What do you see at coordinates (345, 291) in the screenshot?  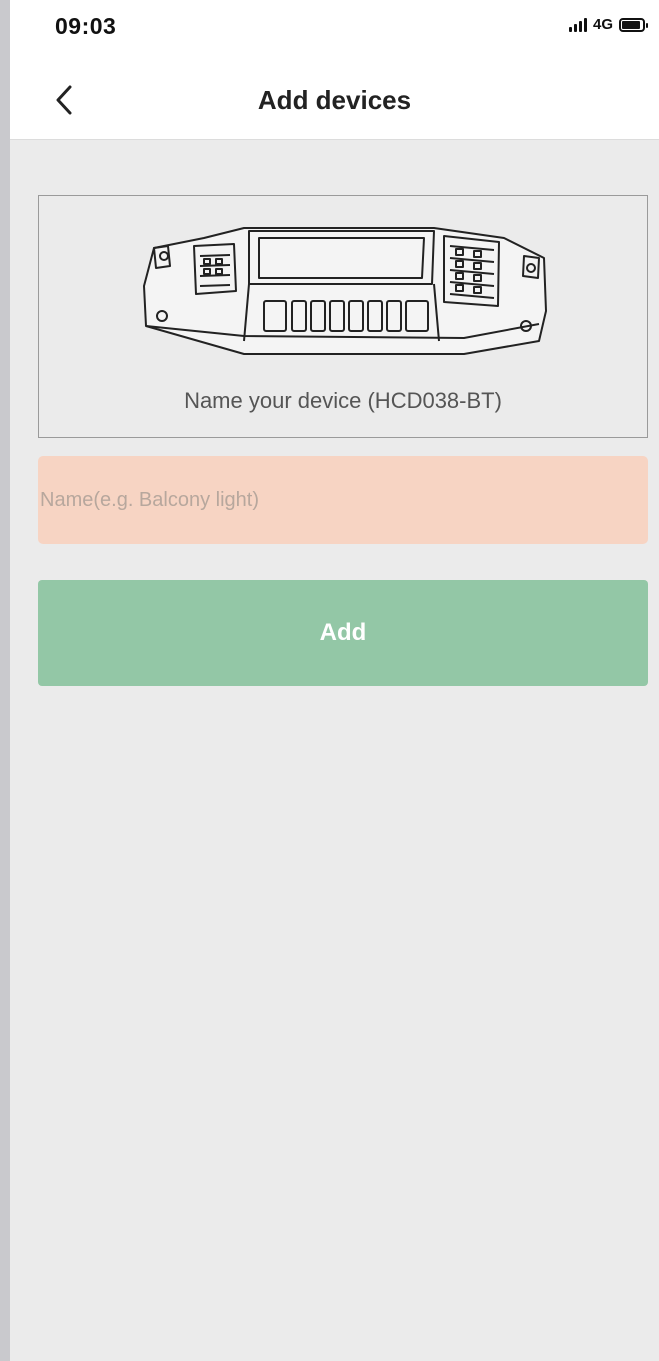 I see `led-driver-illustration` at bounding box center [345, 291].